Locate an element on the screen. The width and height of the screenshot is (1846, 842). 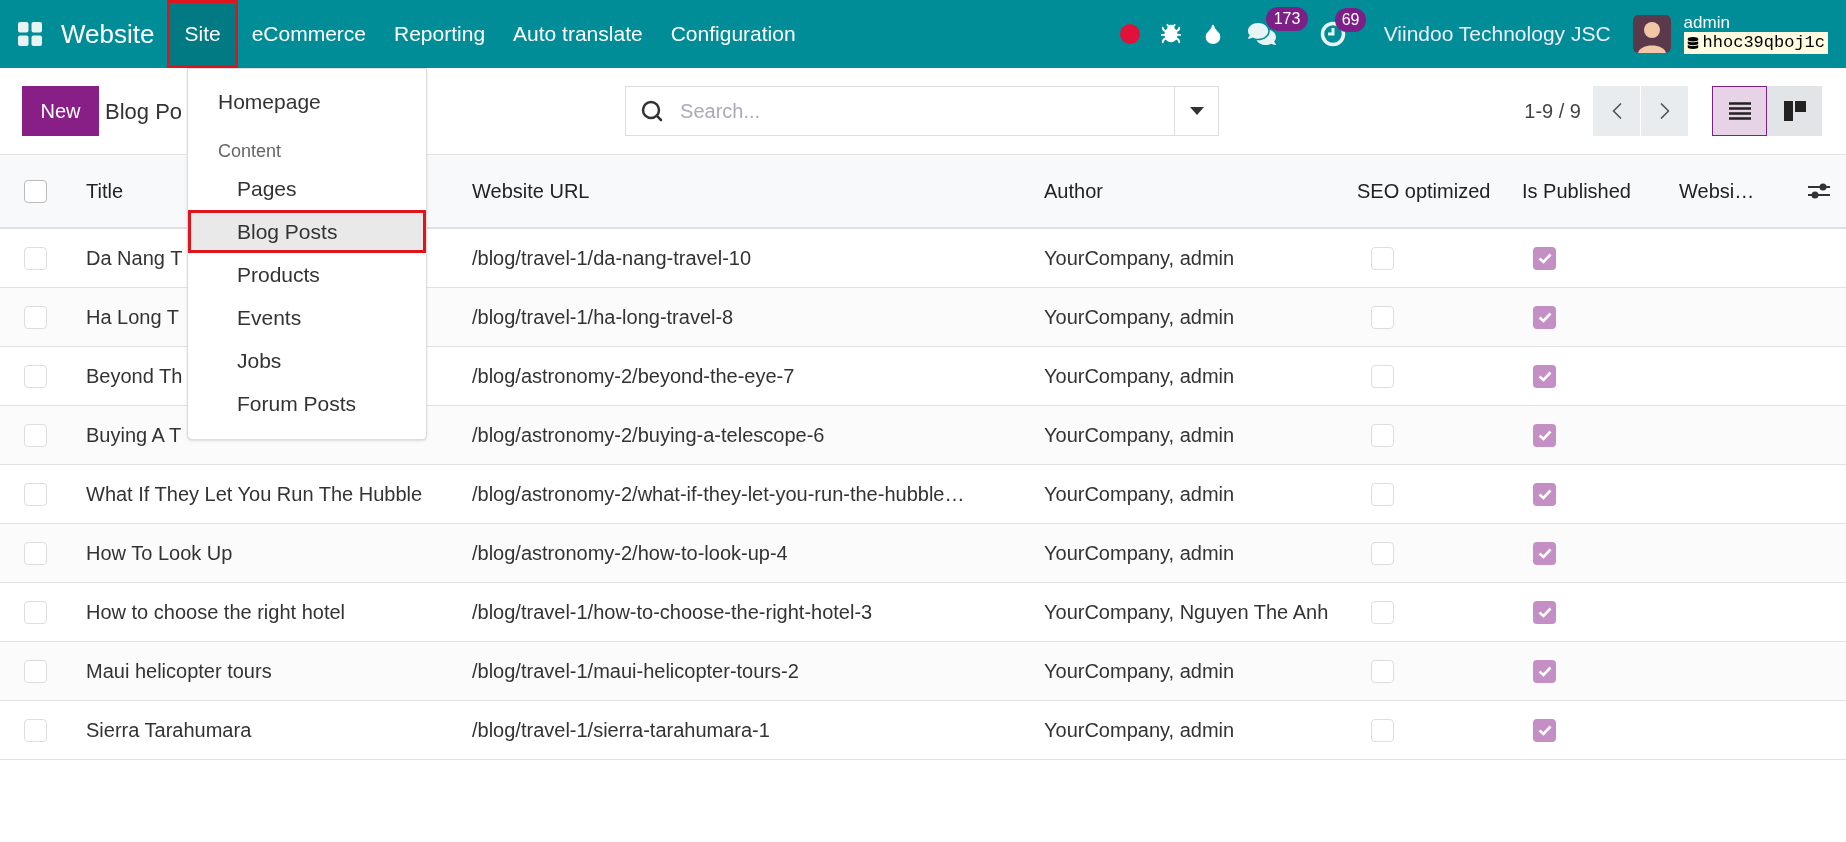
badge: 69 is located at coordinates (1350, 20).